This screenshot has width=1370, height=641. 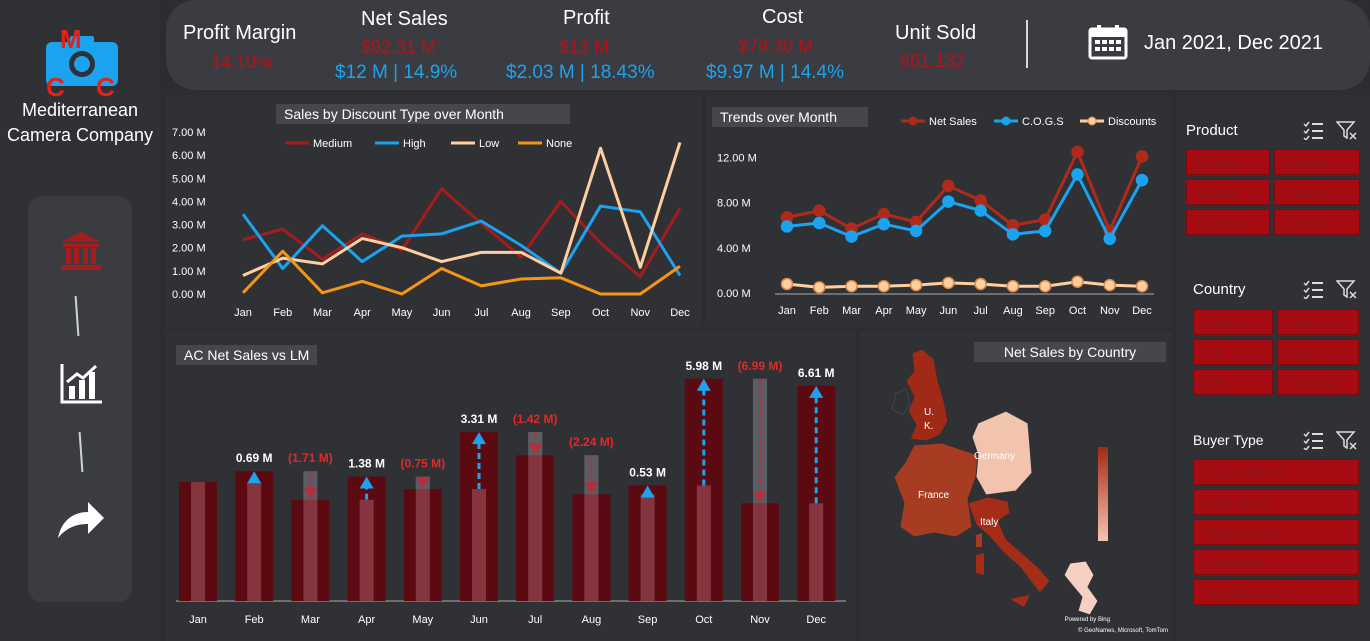 I want to click on product-select-all-icon, so click(x=1313, y=130).